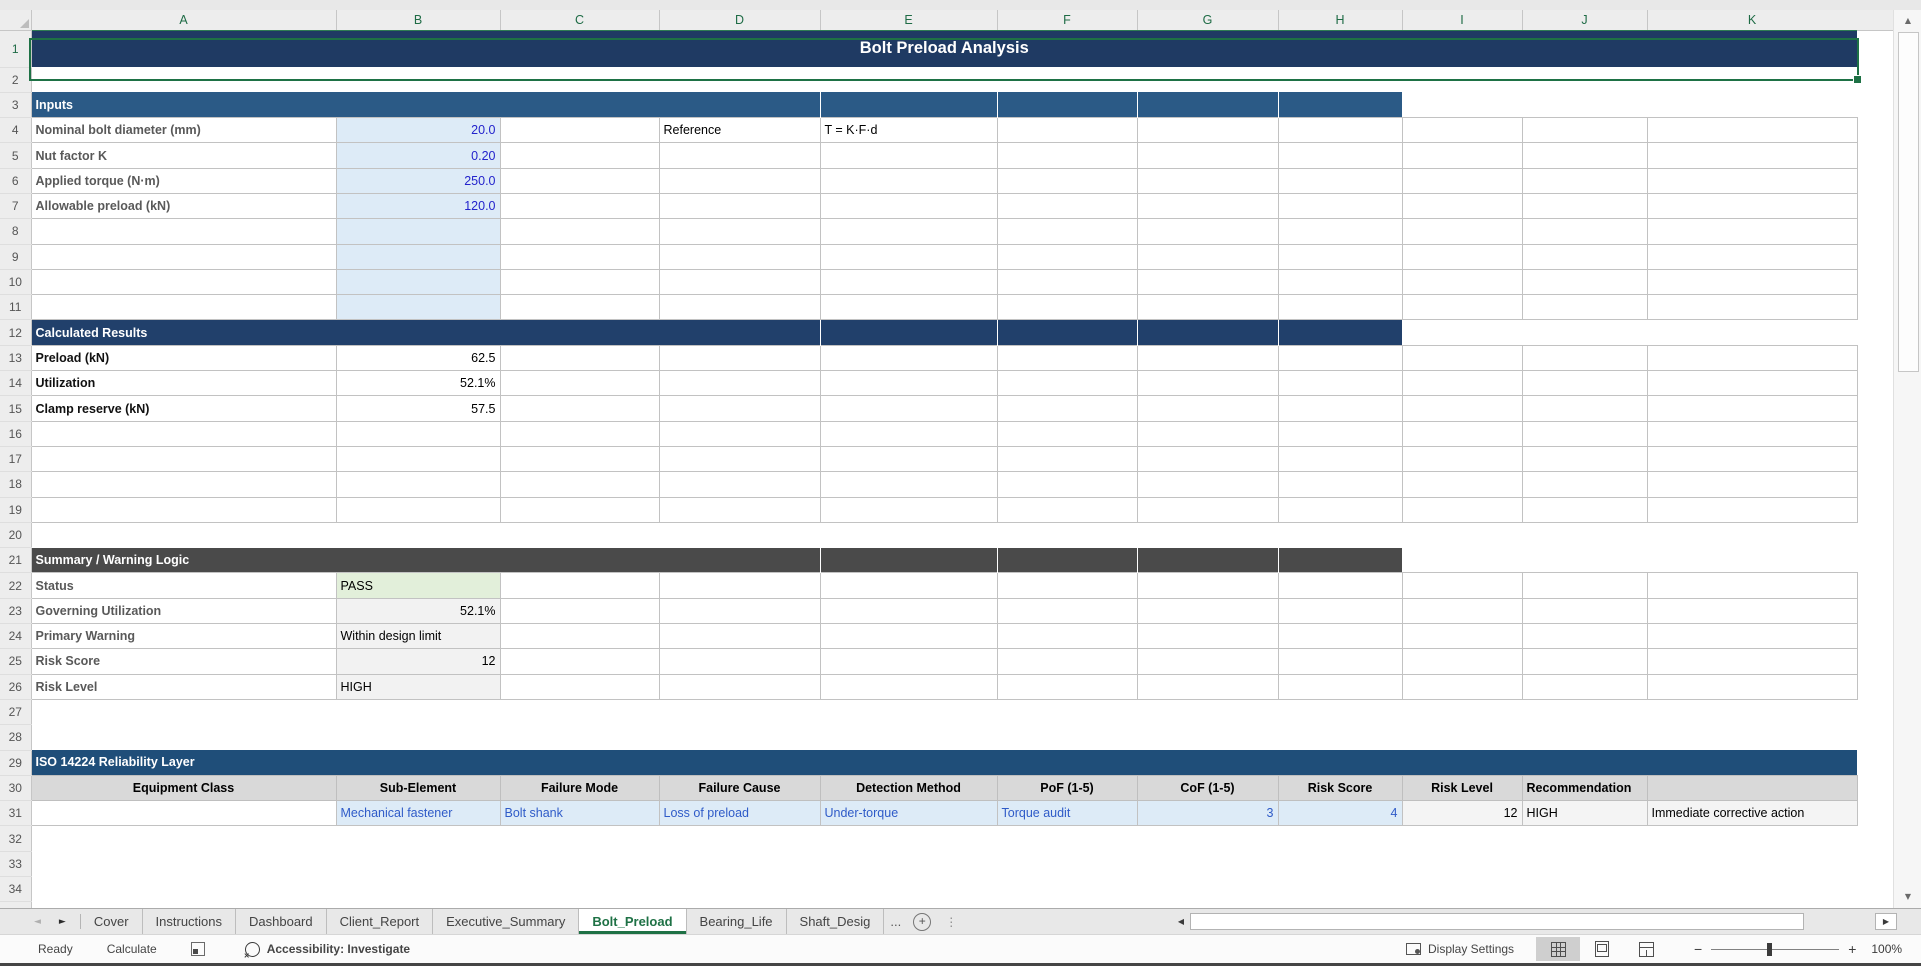 The width and height of the screenshot is (1921, 966). Describe the element at coordinates (16, 307) in the screenshot. I see `row-header: 11` at that location.